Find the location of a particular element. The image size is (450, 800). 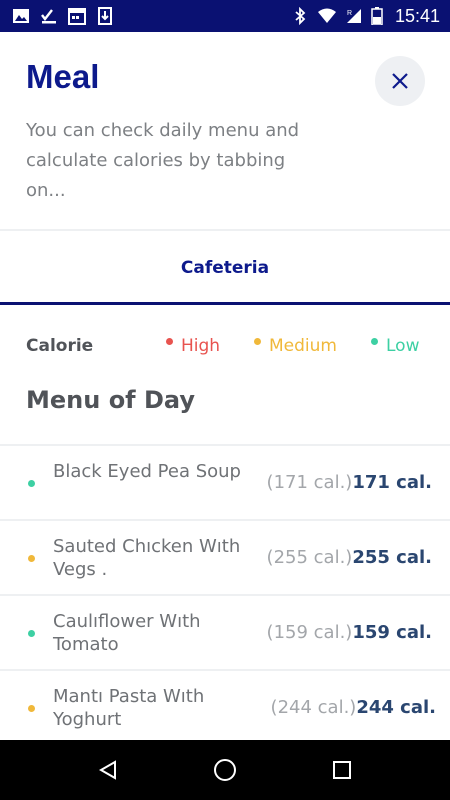

item-calories: (255 cal.)255 cal. is located at coordinates (349, 557).